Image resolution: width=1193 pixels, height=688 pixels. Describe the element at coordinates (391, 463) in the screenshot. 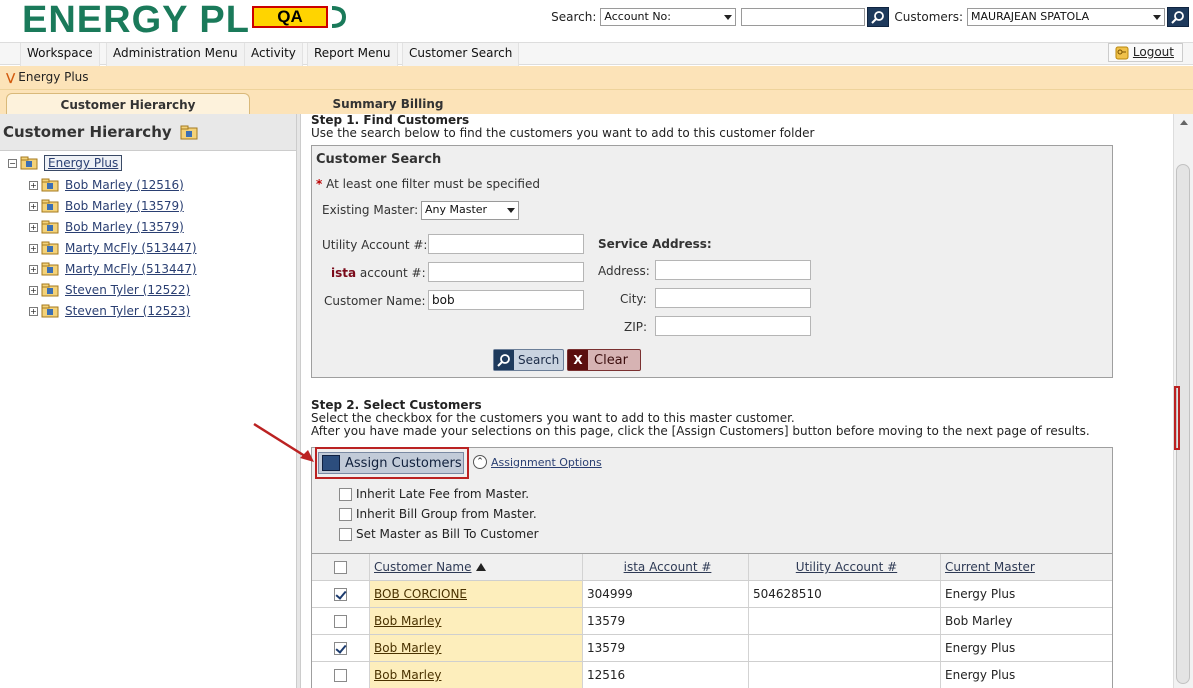

I see `assign-customers-button: Assign Customers` at that location.